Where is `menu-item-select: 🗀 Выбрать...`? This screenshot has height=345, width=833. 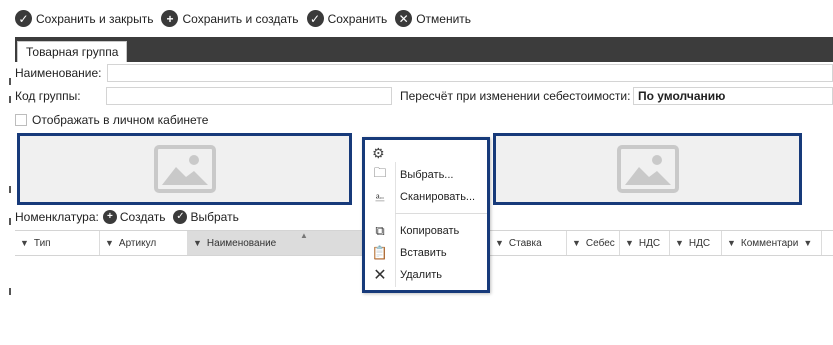
menu-item-select: 🗀 Выбрать... is located at coordinates (426, 175).